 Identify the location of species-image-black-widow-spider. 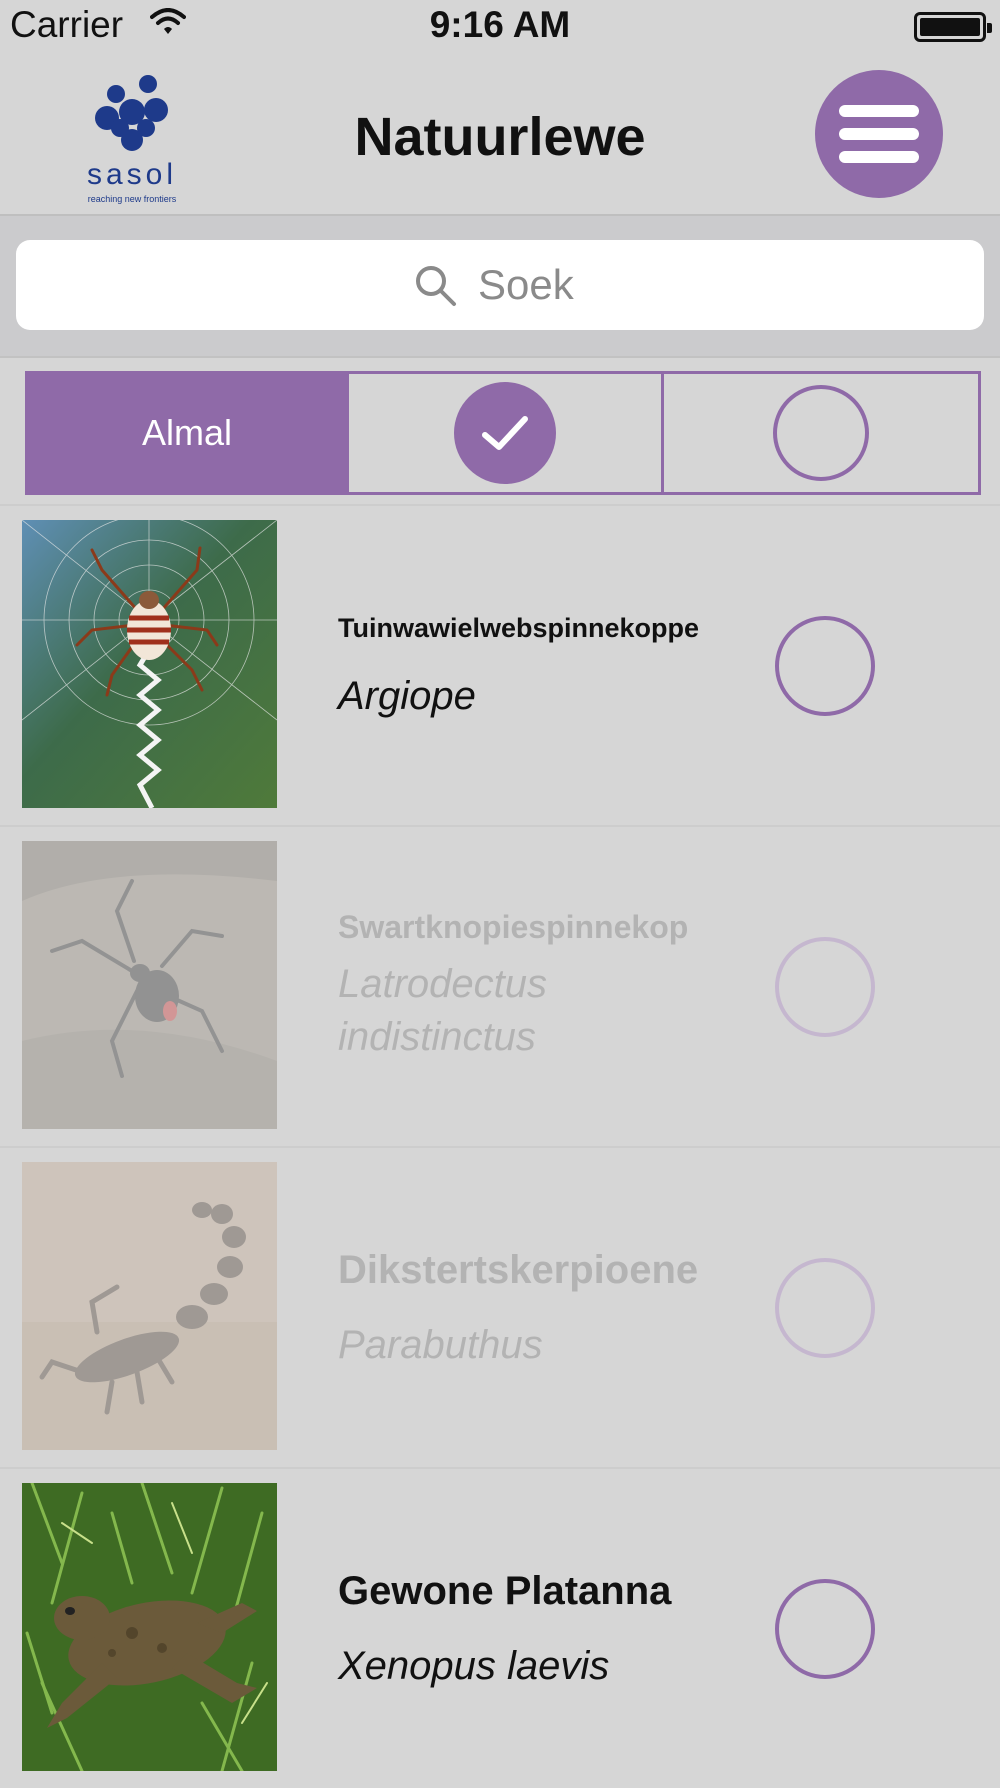
(149, 985).